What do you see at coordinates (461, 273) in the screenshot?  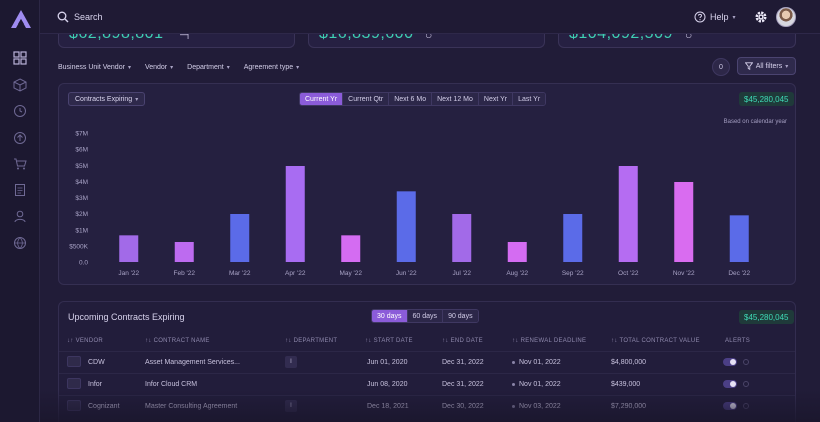 I see `x-tick-label: Jul '22` at bounding box center [461, 273].